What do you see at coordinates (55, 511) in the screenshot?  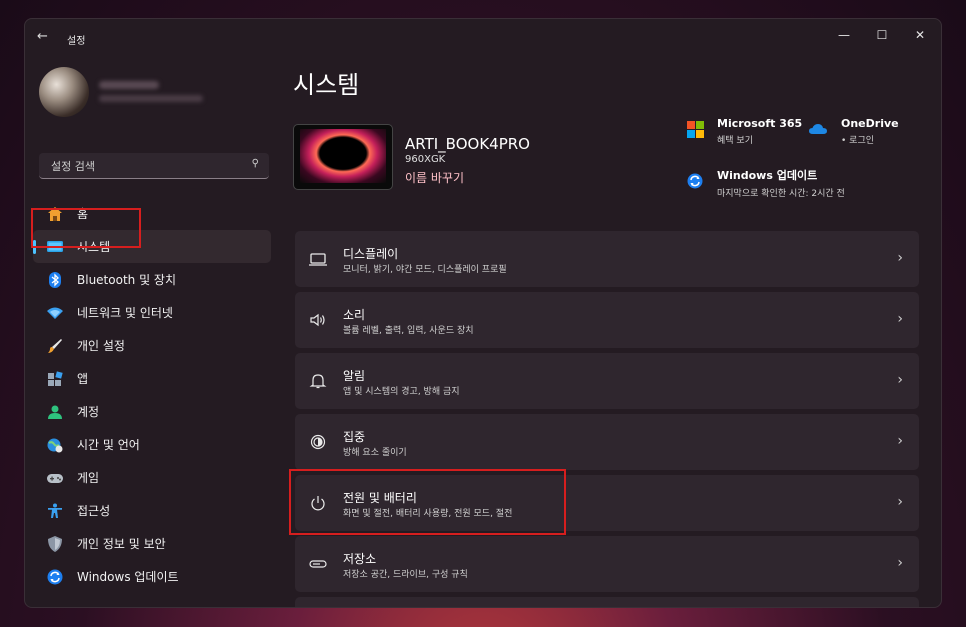 I see `accessibility-icon` at bounding box center [55, 511].